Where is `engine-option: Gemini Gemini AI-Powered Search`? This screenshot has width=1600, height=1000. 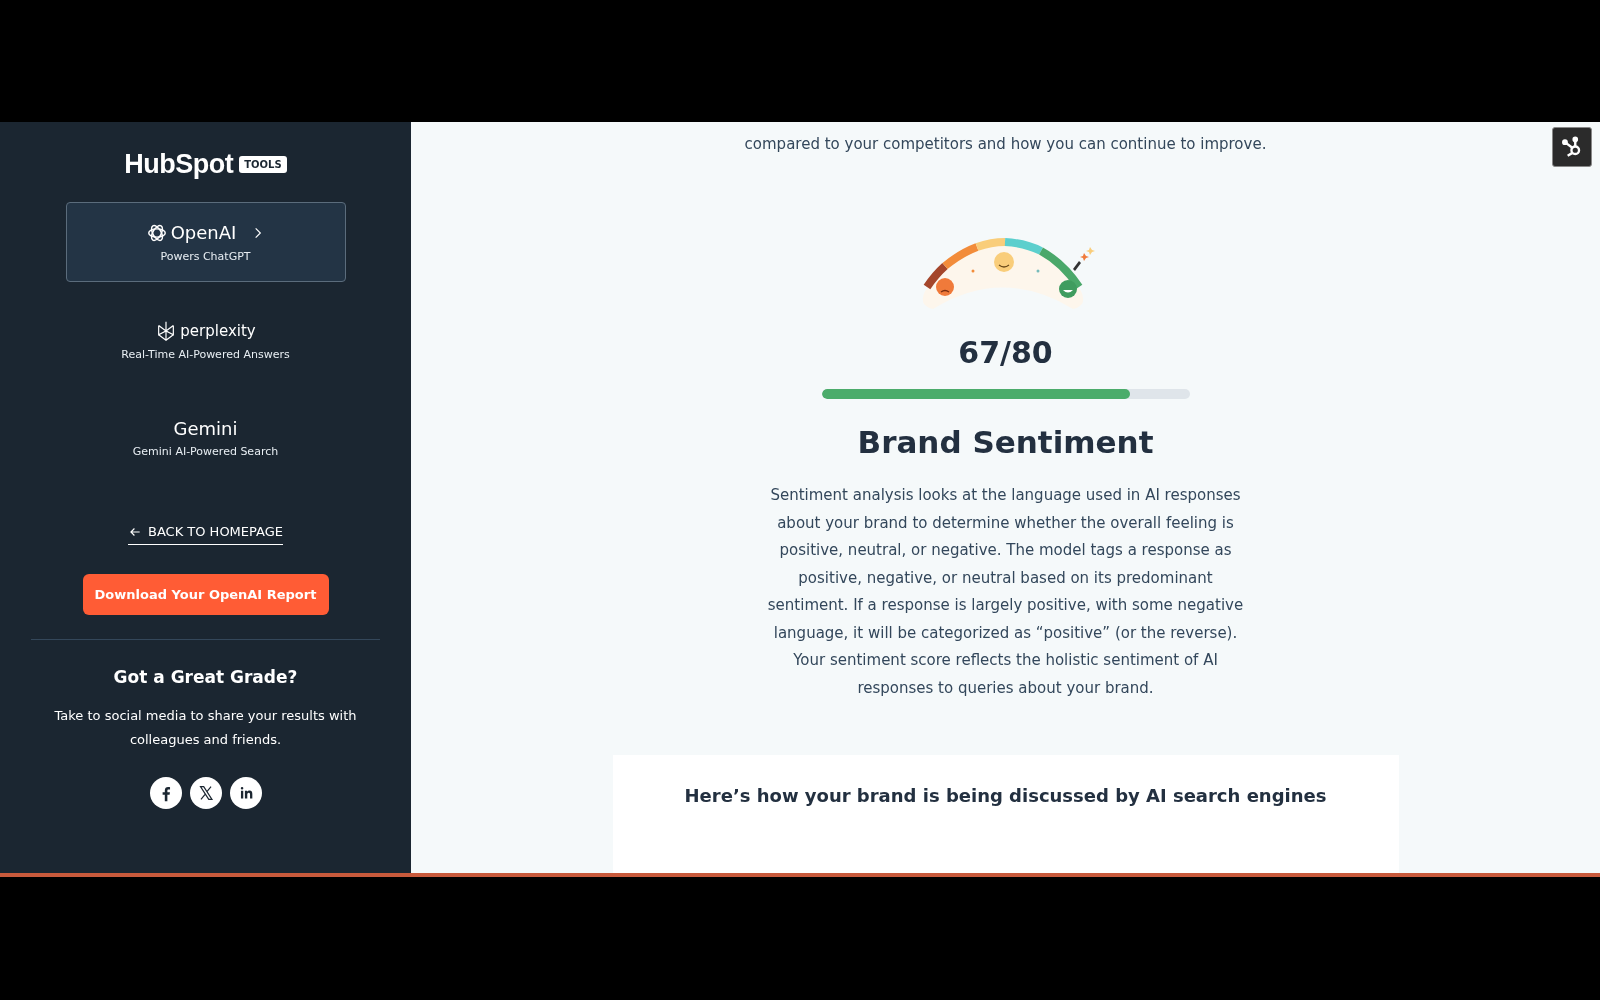 engine-option: Gemini Gemini AI-Powered Search is located at coordinates (205, 438).